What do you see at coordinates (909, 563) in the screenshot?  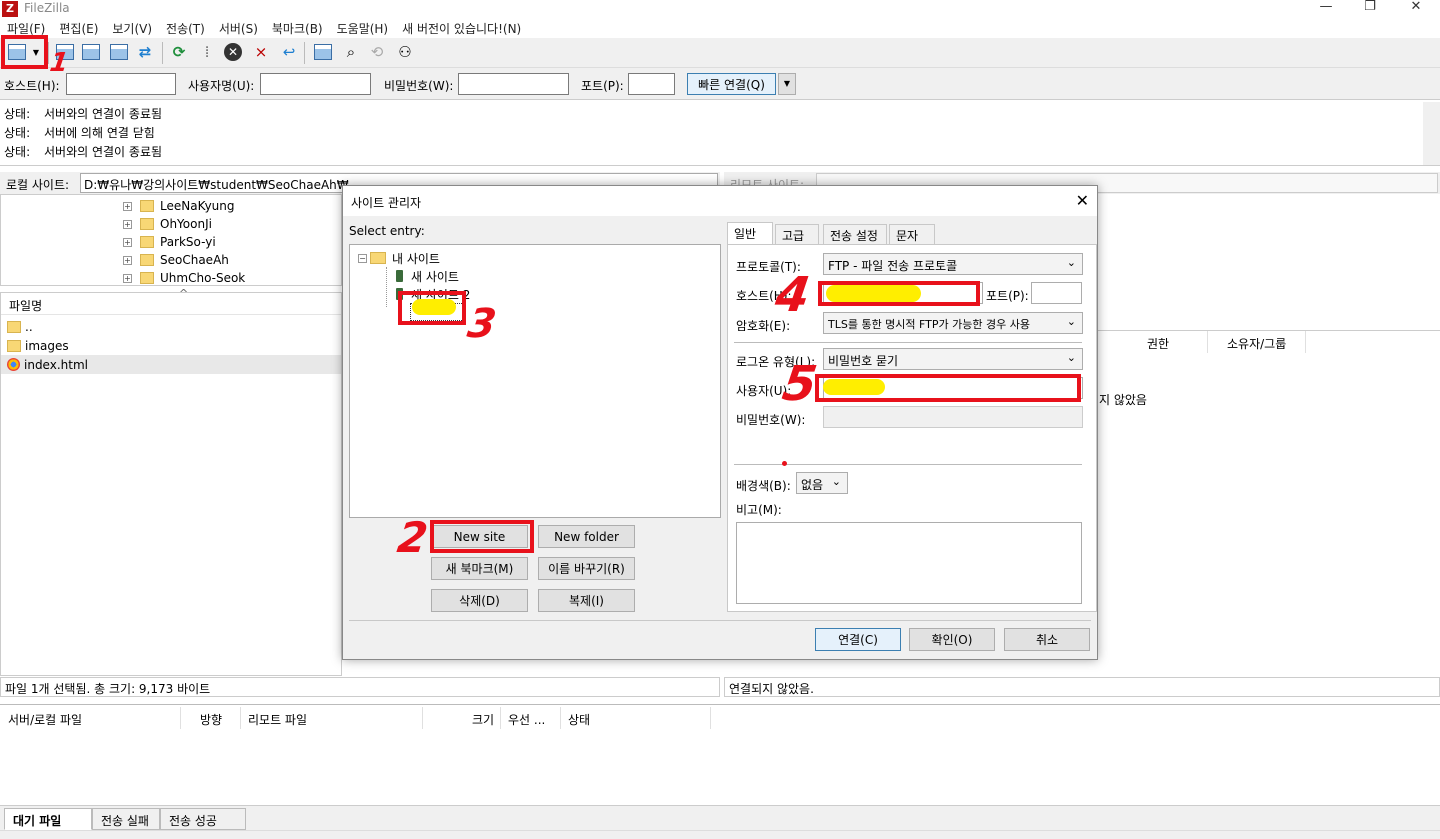 I see `comment-textarea` at bounding box center [909, 563].